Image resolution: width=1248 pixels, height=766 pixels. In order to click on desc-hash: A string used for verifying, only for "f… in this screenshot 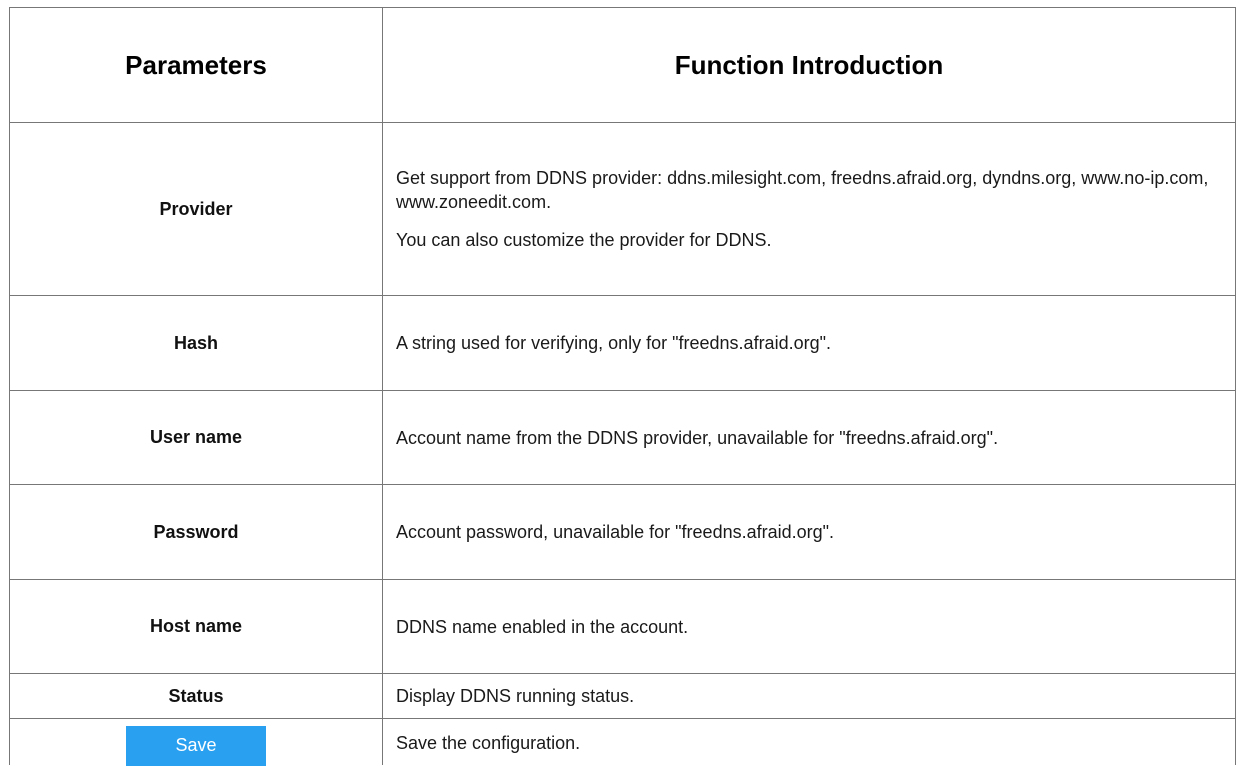, I will do `click(809, 343)`.